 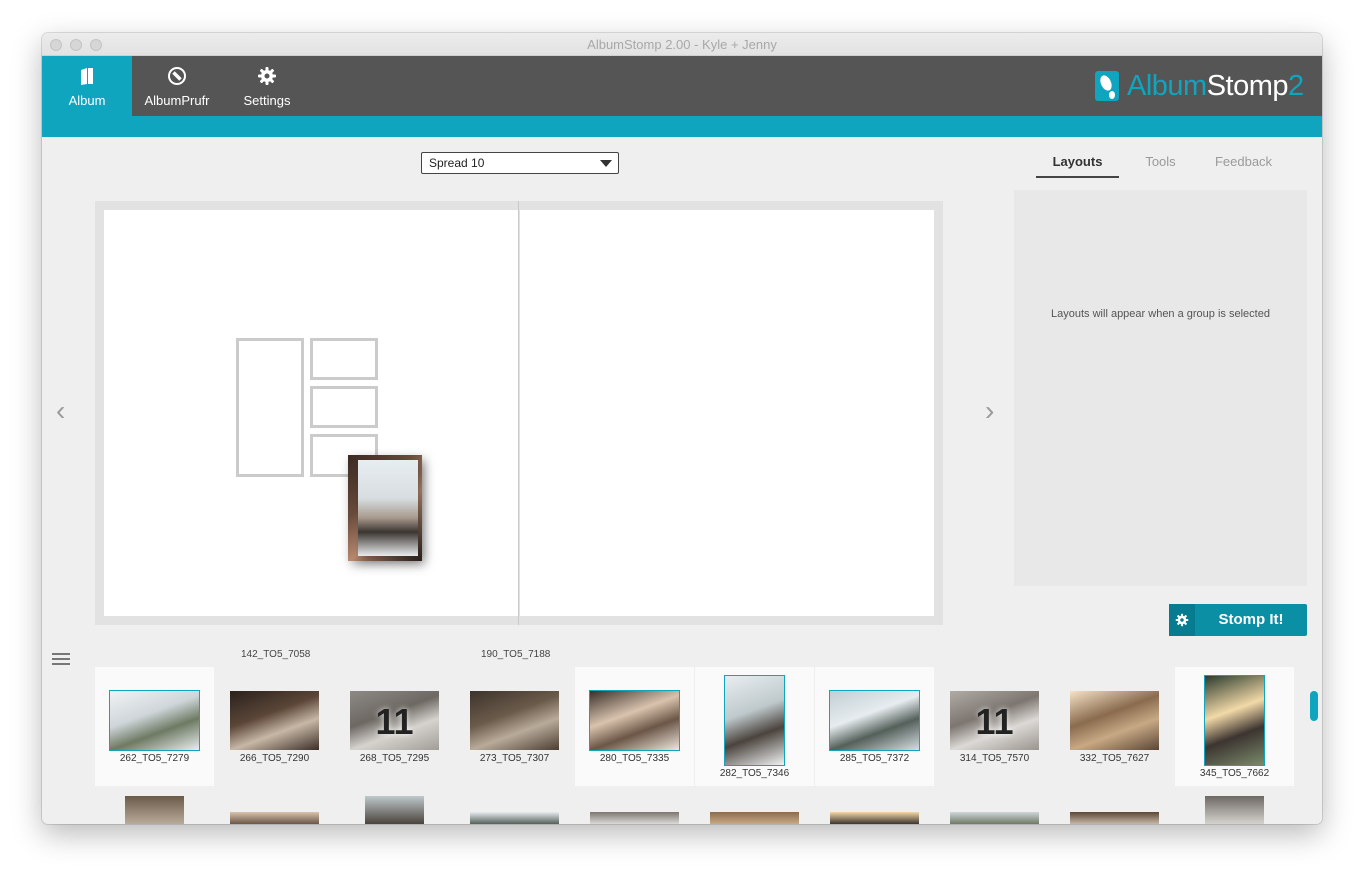 I want to click on stomp-gear-area, so click(x=1182, y=620).